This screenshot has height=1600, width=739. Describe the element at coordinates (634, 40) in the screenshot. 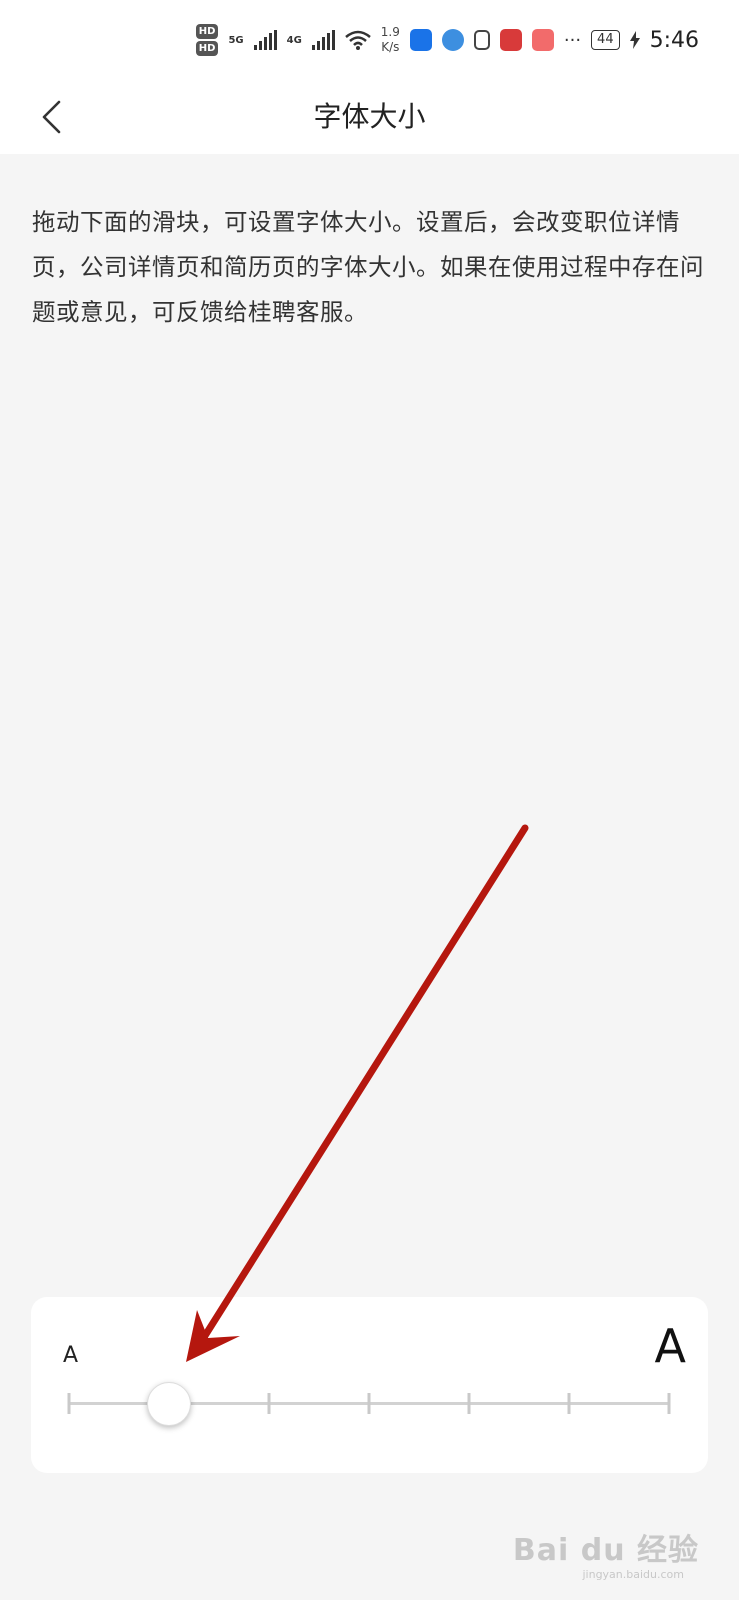

I see `charging-icon` at that location.